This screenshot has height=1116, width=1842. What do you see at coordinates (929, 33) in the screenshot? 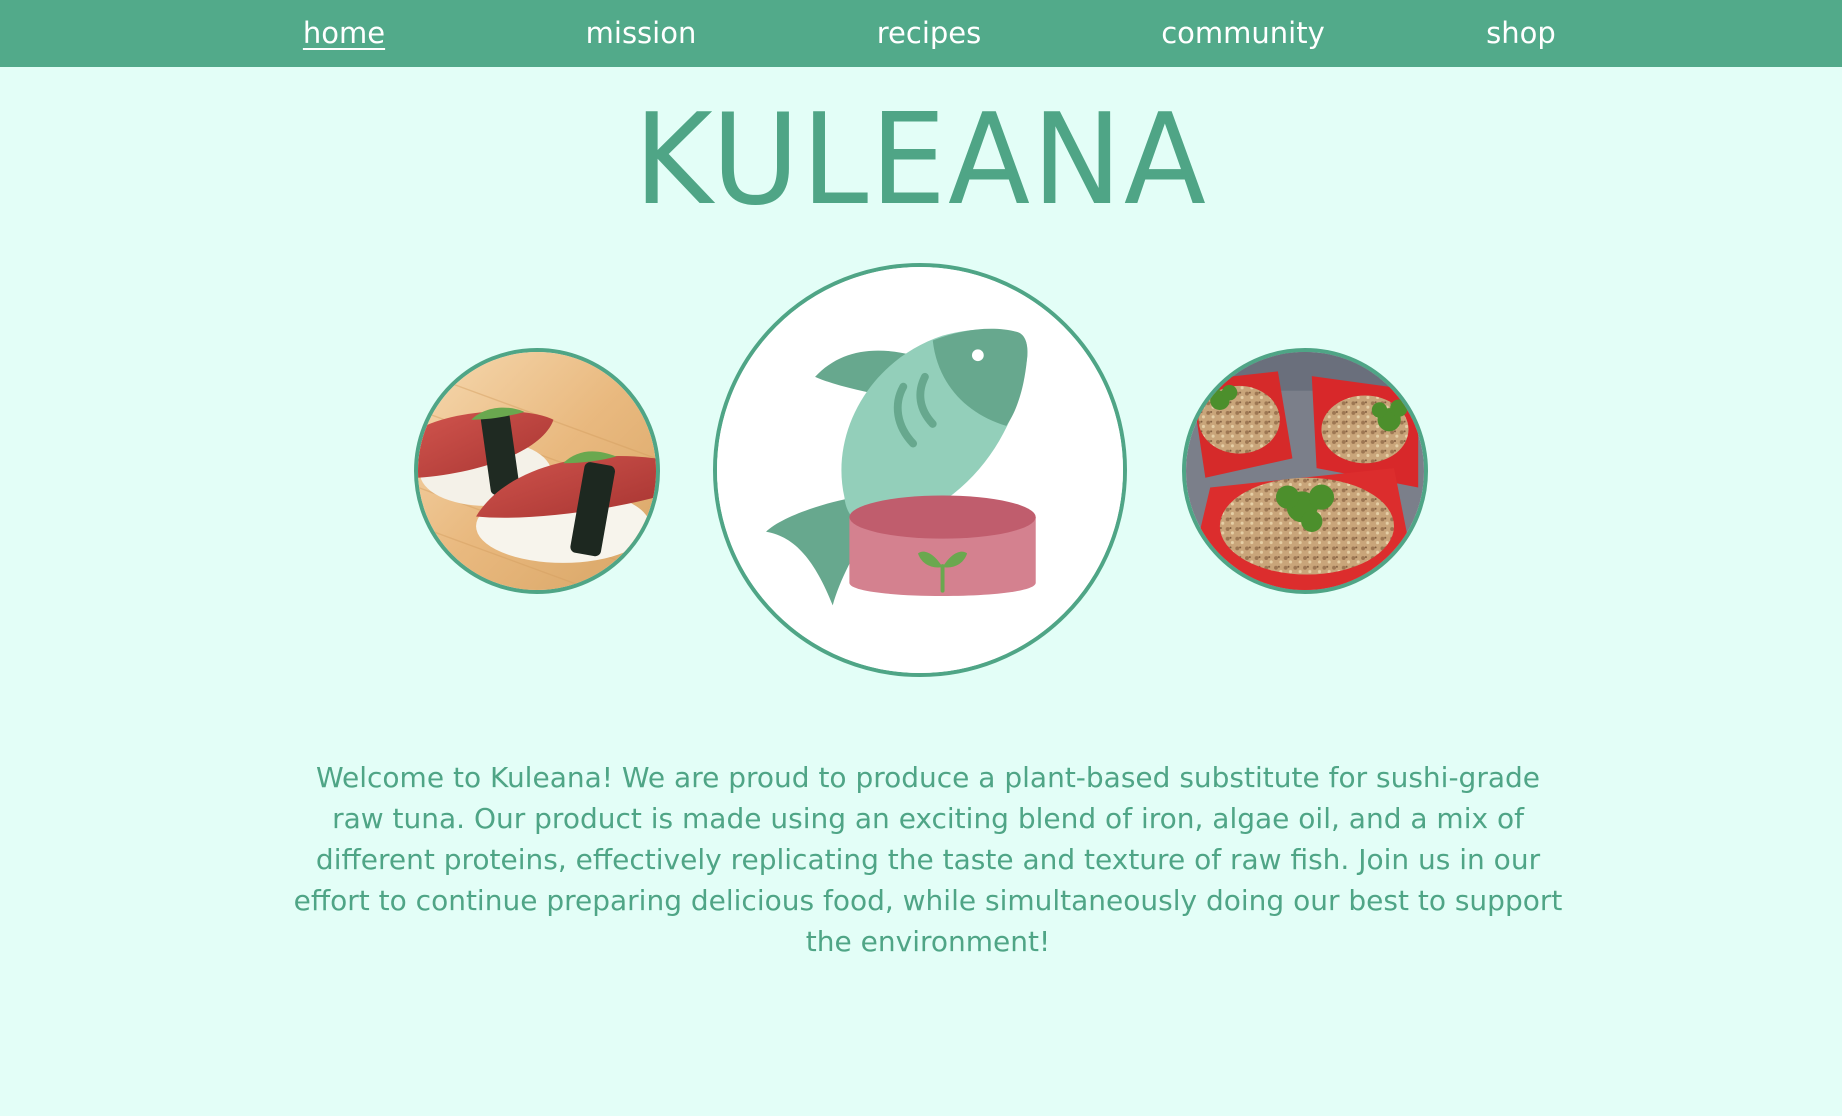
I see `nav-recipes: recipes` at bounding box center [929, 33].